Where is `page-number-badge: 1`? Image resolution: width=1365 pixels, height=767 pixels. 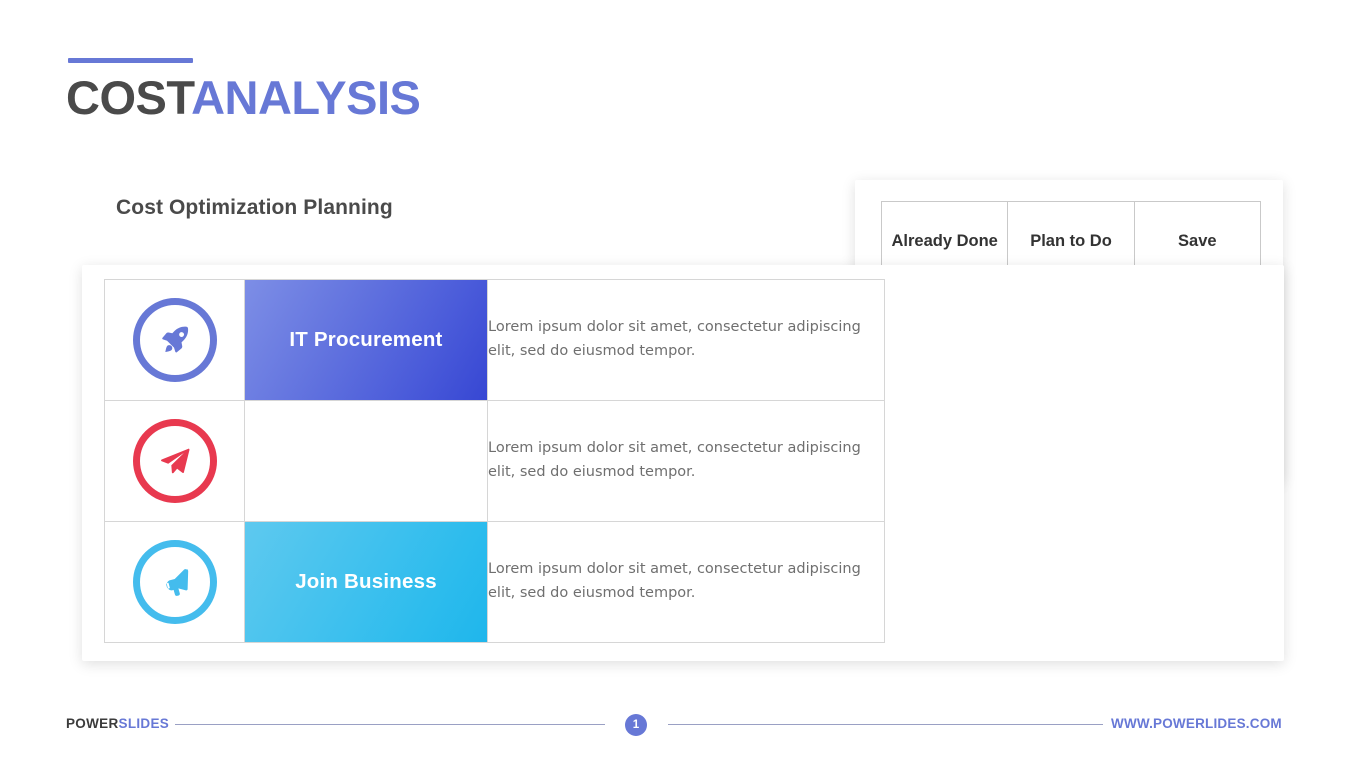 page-number-badge: 1 is located at coordinates (636, 725).